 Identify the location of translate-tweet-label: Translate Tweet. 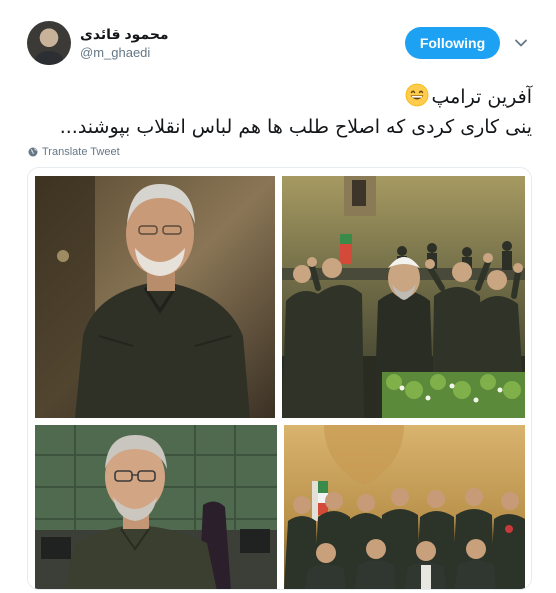
(81, 152).